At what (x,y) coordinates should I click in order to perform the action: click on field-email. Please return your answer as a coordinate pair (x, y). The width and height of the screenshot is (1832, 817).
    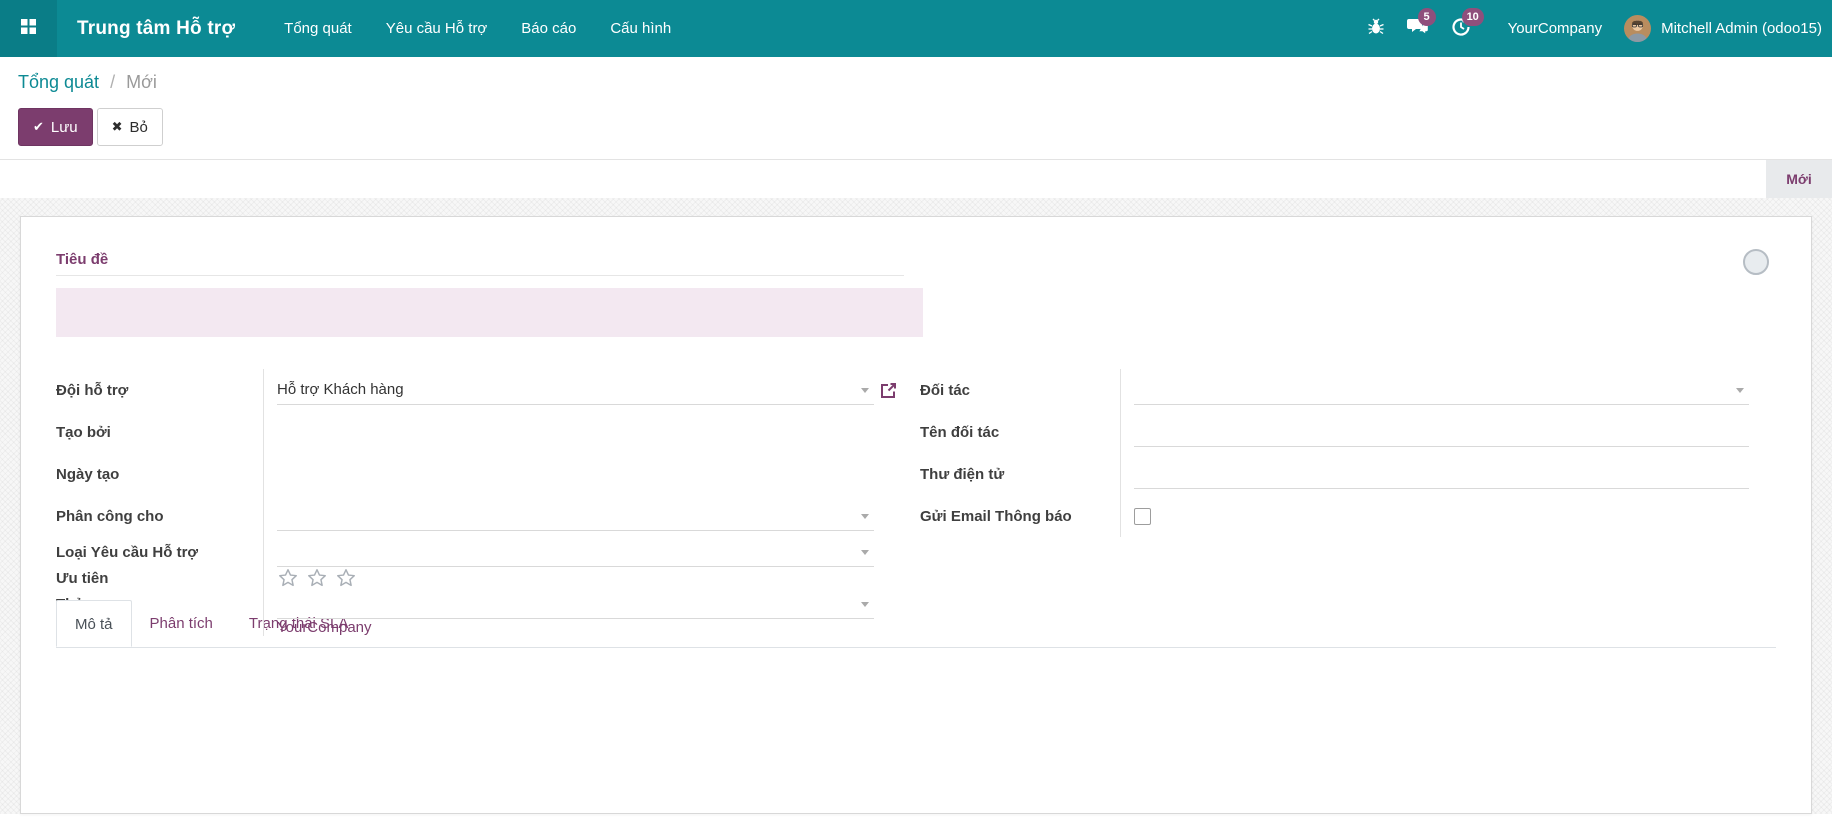
    Looking at the image, I should click on (1434, 474).